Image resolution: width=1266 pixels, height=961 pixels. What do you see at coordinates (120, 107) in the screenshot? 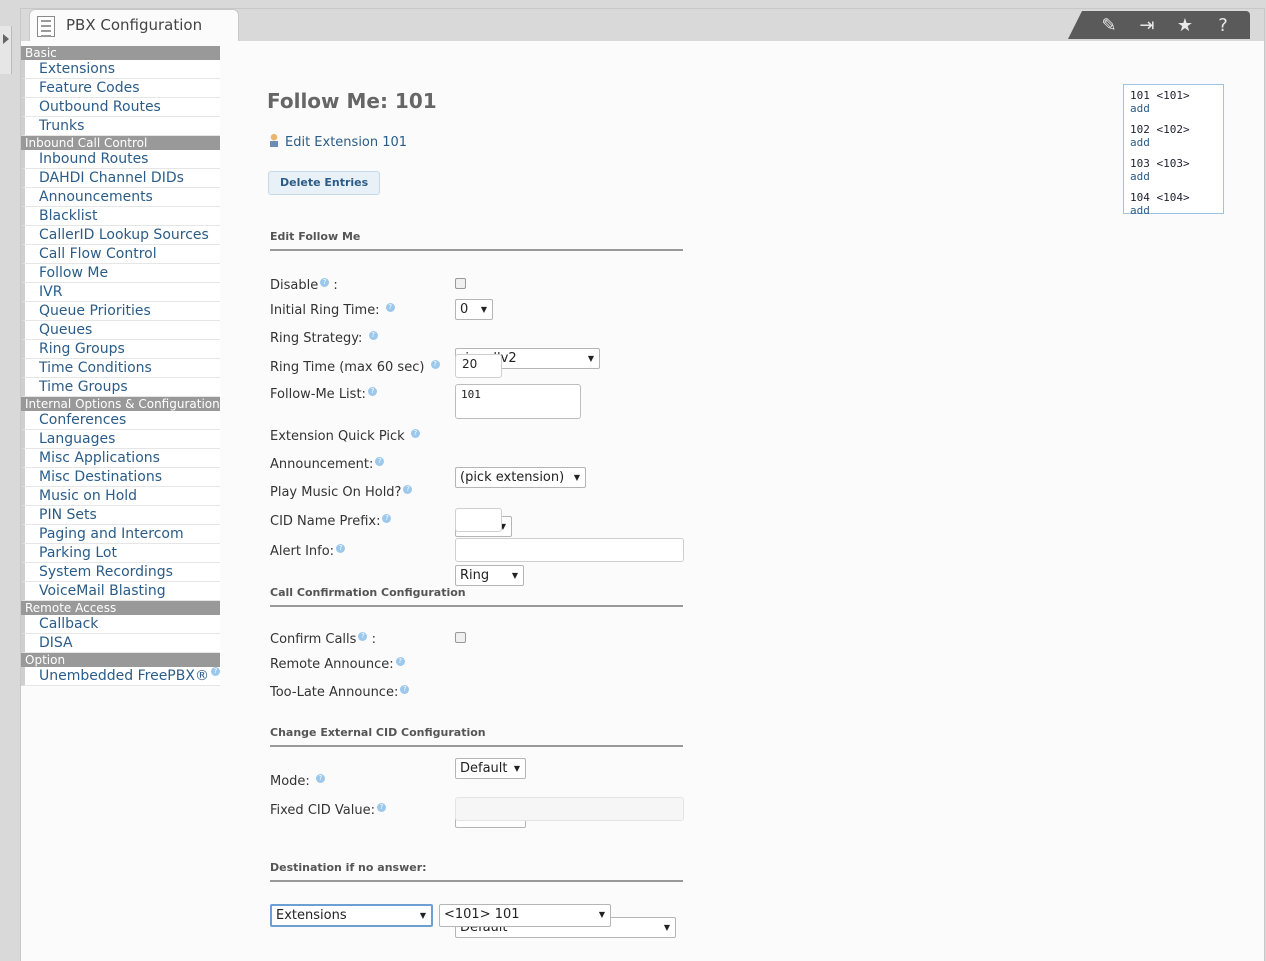
I see `sidebar-item-outbound-routes: Outbound Routes` at bounding box center [120, 107].